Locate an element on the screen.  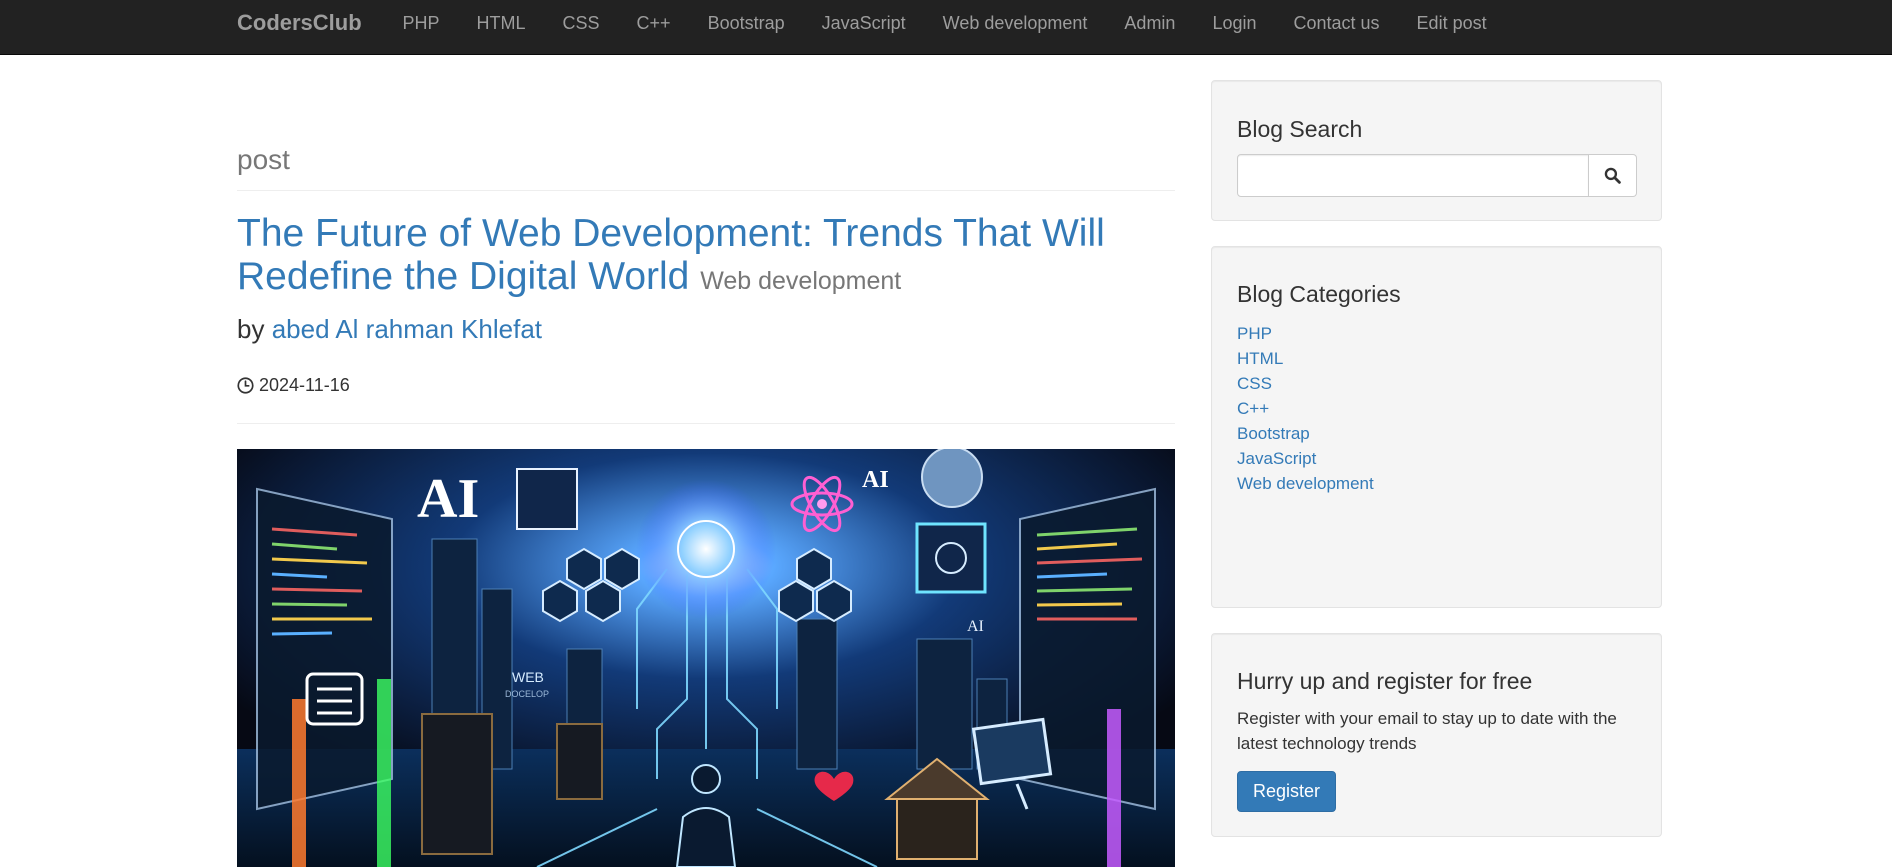
category-link-web-development: Web development is located at coordinates (1305, 483).